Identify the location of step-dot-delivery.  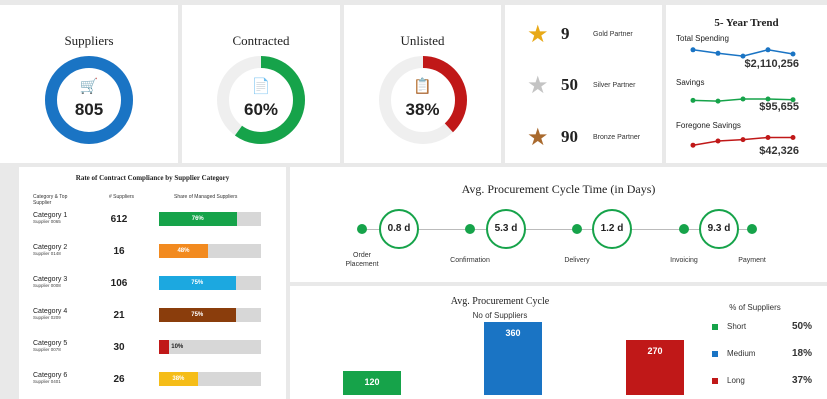
(577, 229).